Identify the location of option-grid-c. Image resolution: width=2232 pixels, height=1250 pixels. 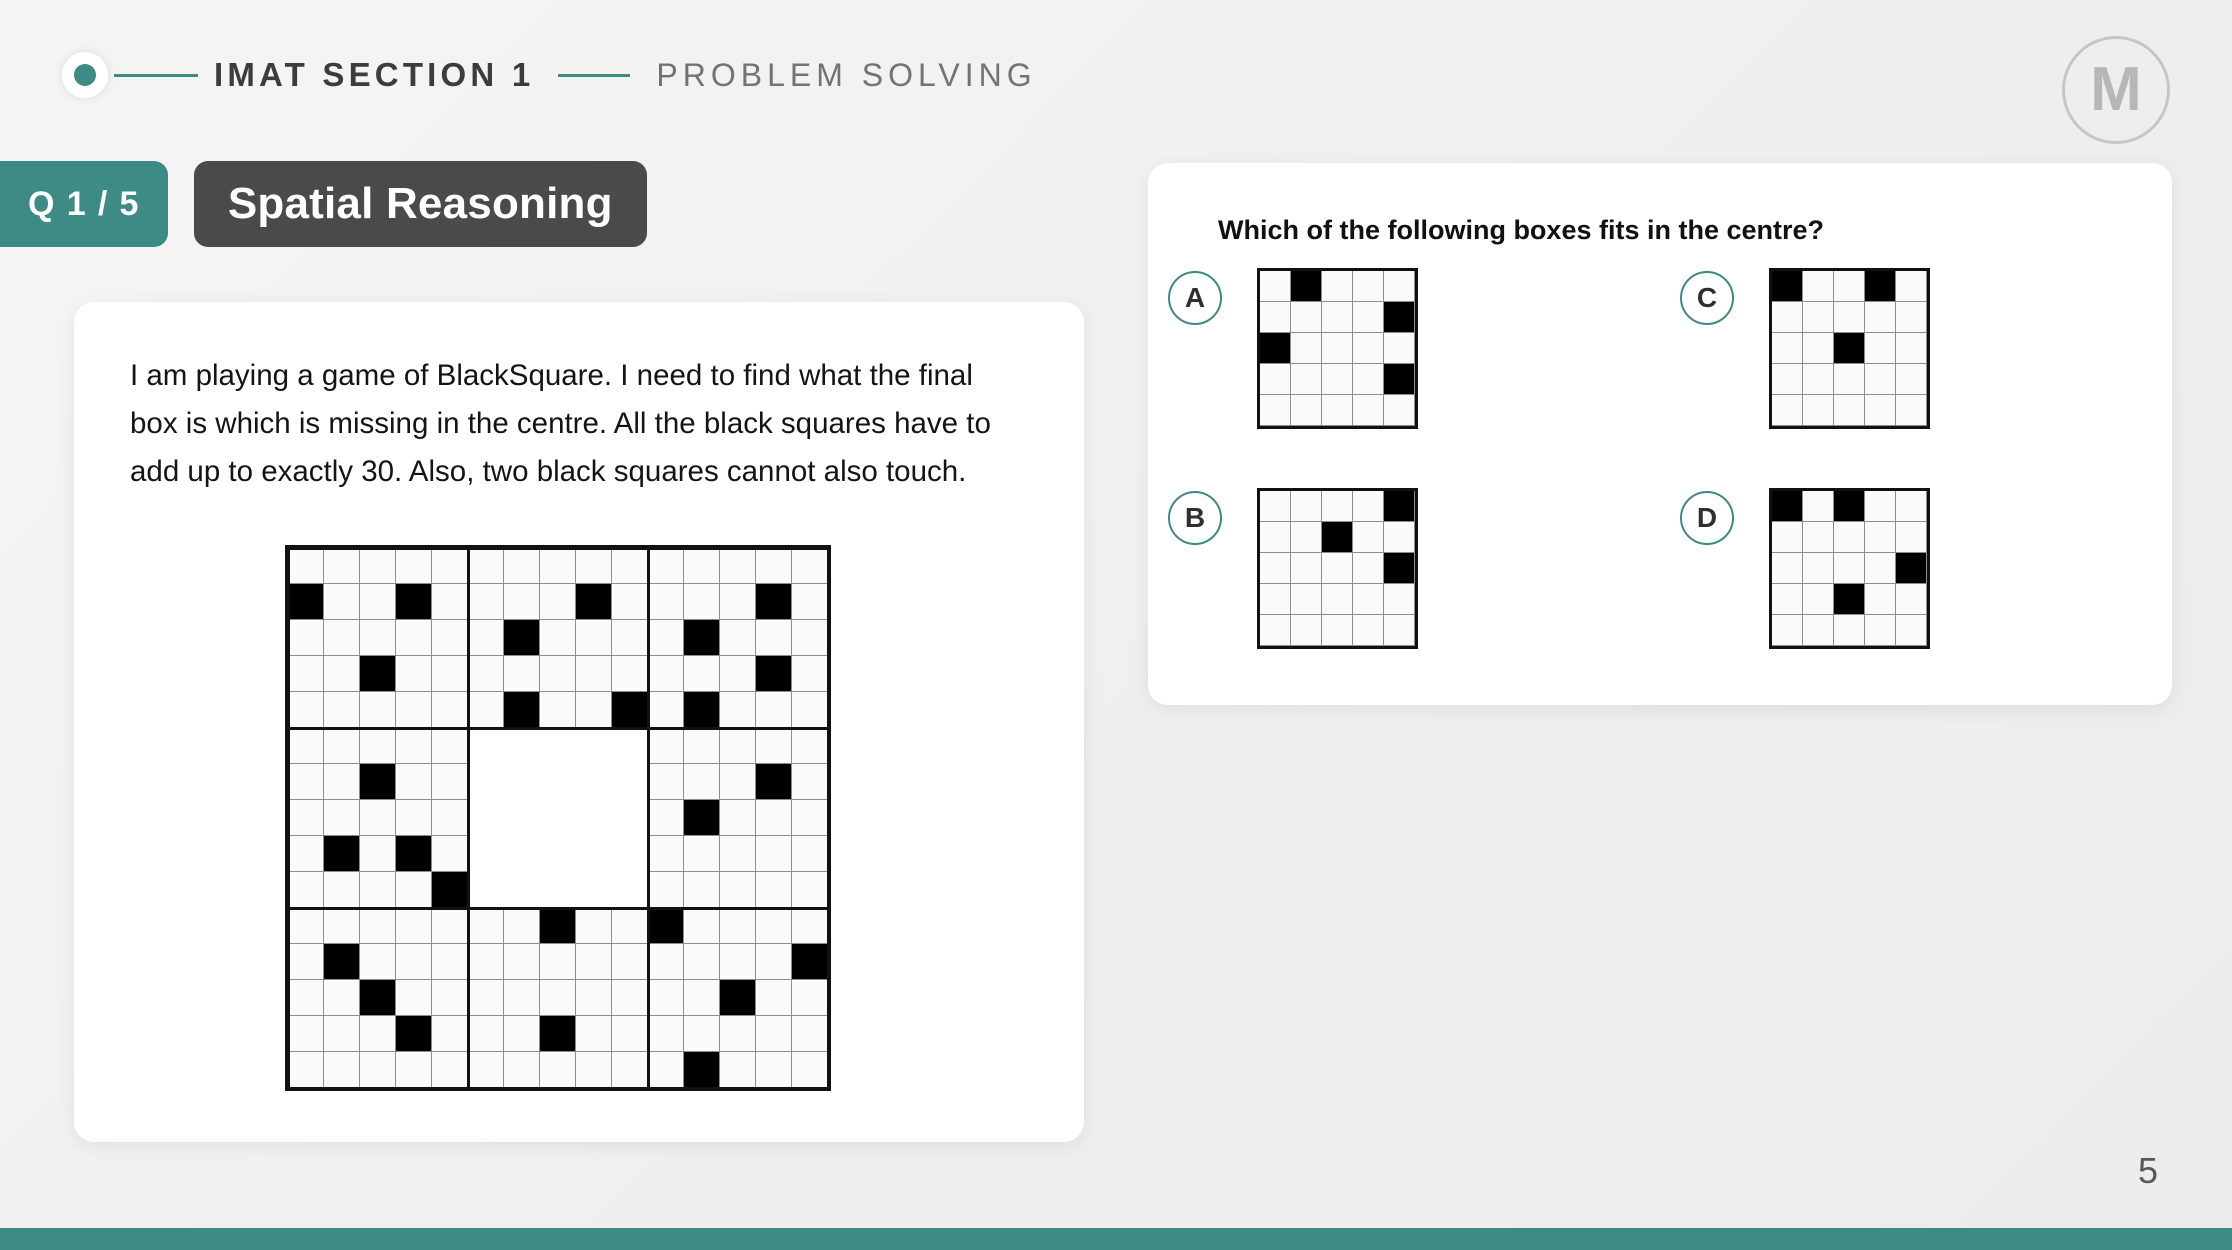
(1849, 348).